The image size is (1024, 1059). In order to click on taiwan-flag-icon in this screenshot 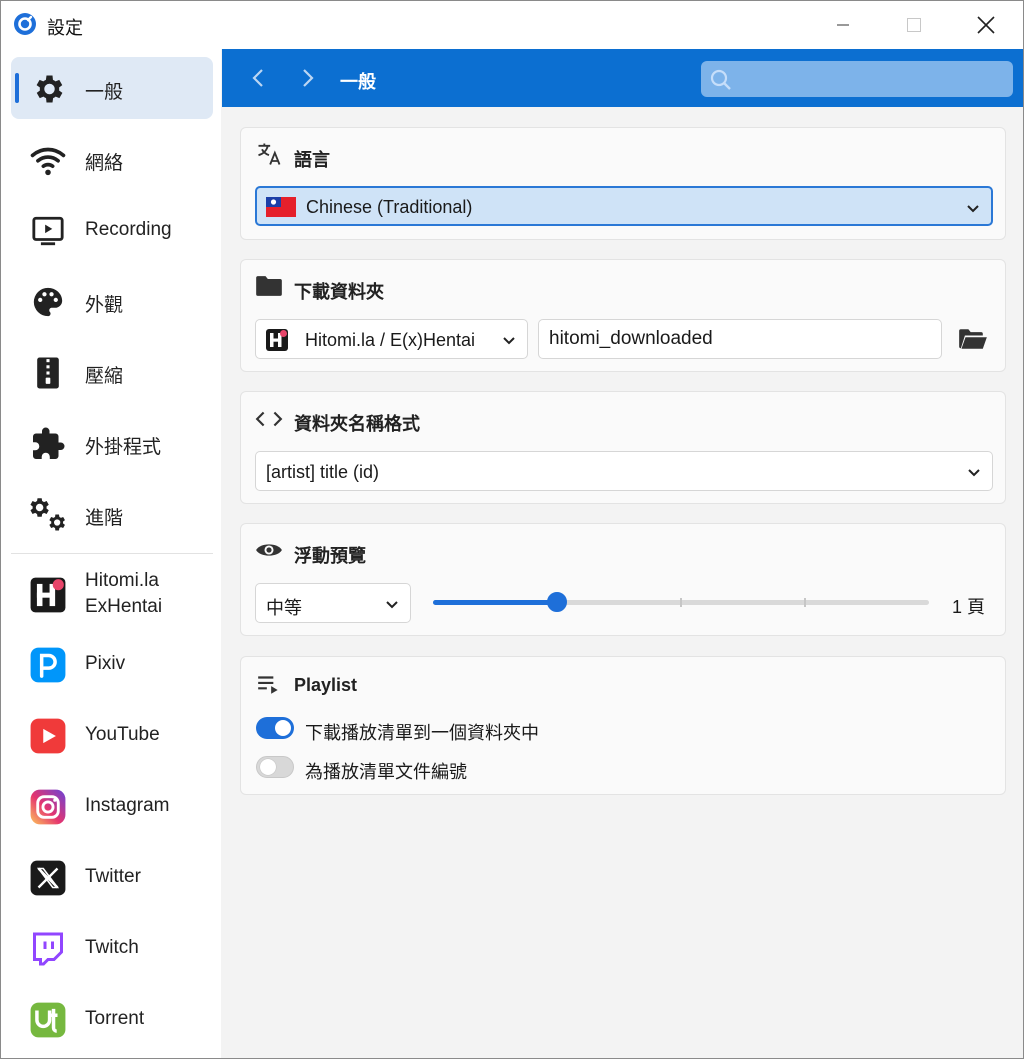, I will do `click(281, 207)`.